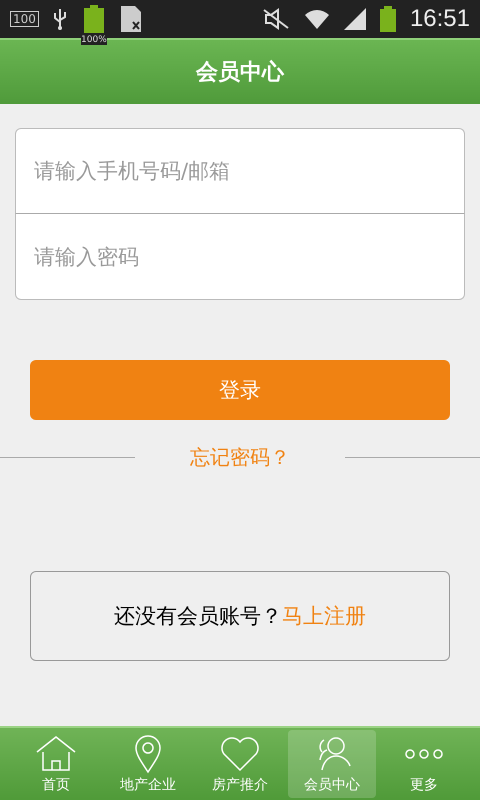  I want to click on tab-label: 更多, so click(424, 785).